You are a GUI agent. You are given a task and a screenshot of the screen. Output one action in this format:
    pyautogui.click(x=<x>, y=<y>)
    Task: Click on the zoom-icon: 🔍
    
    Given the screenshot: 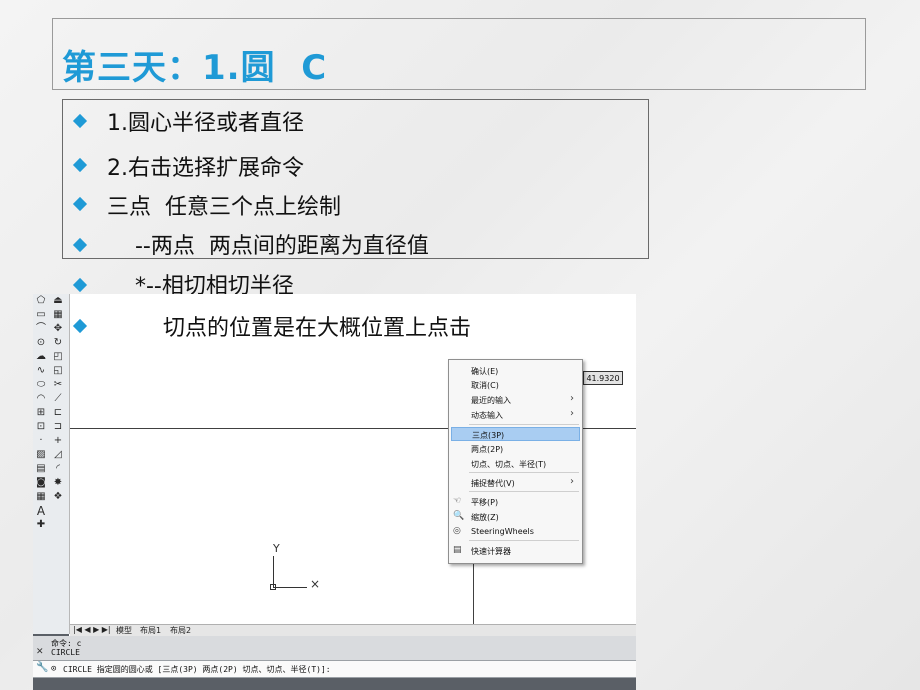 What is the action you would take?
    pyautogui.click(x=459, y=516)
    